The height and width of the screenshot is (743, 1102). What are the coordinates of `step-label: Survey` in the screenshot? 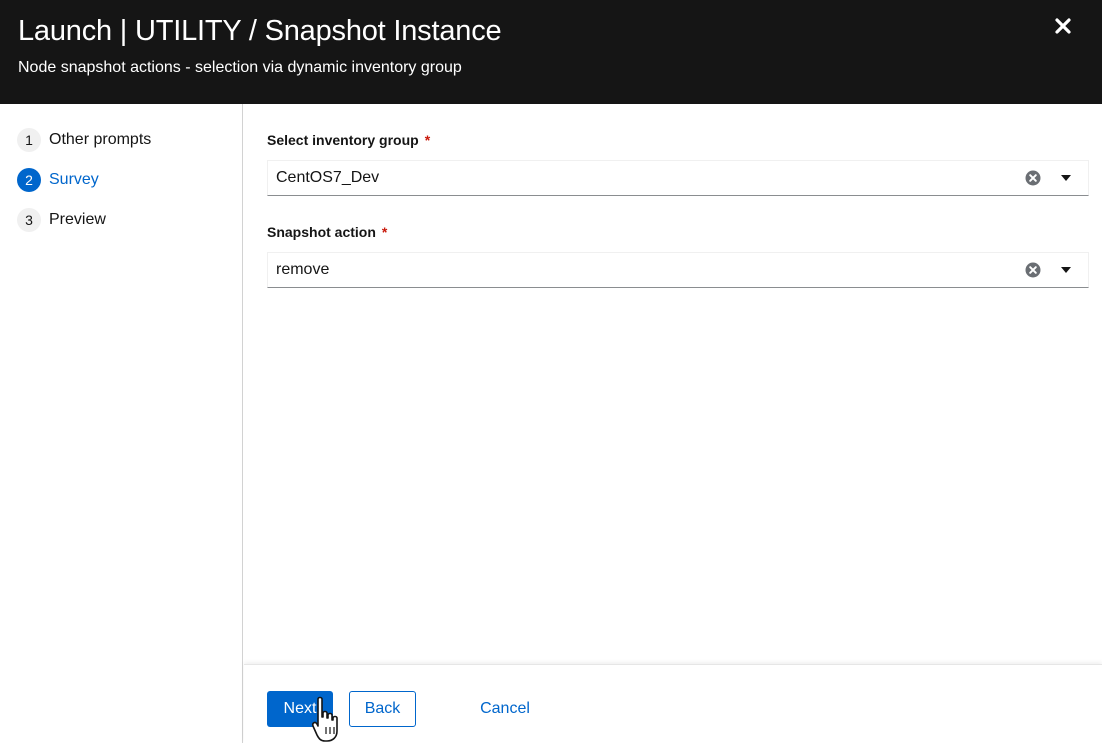 It's located at (74, 179).